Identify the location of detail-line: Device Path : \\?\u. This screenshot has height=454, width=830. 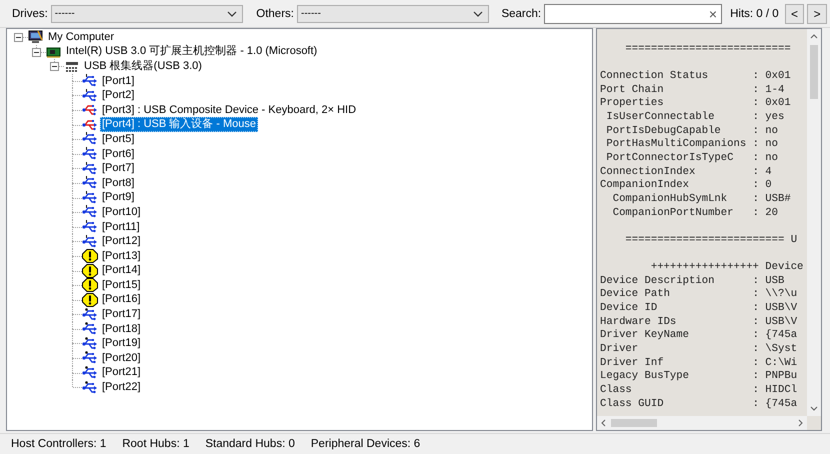
(699, 295).